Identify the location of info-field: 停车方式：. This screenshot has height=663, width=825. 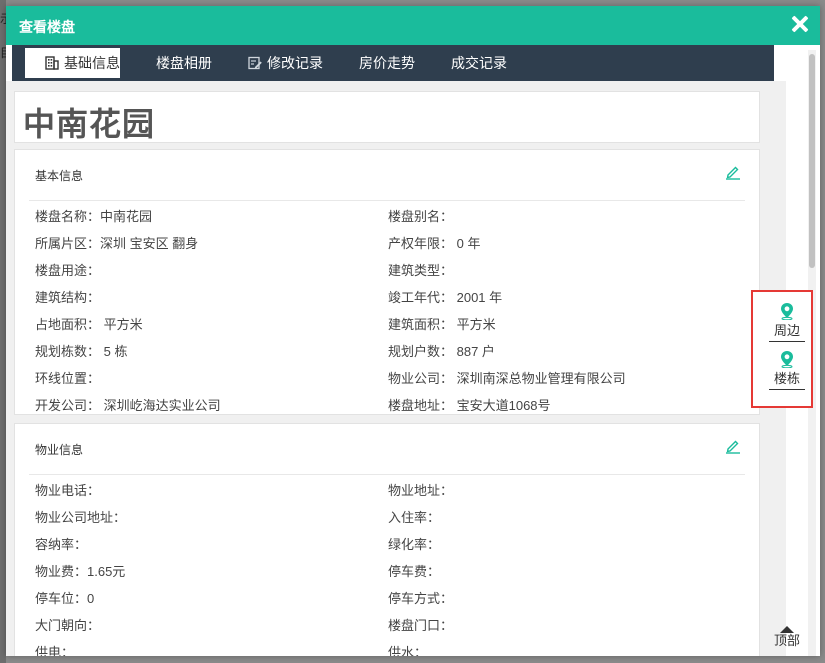
(421, 598).